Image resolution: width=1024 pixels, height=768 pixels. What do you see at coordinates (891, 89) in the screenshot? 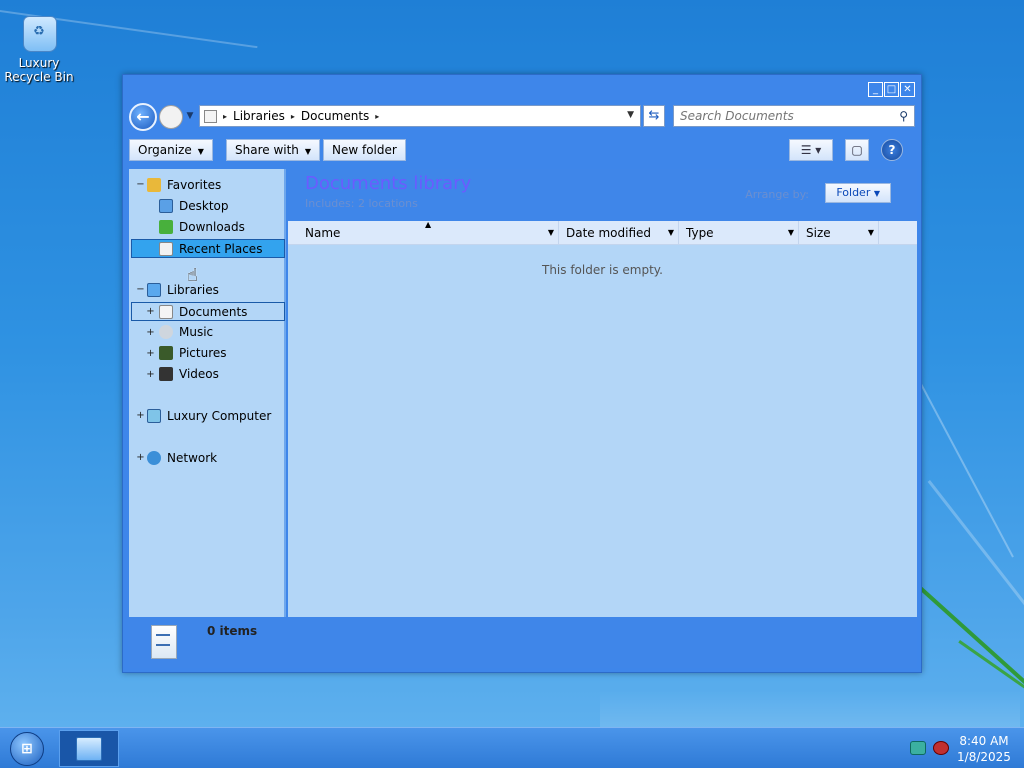
I see `maximize-button: □` at bounding box center [891, 89].